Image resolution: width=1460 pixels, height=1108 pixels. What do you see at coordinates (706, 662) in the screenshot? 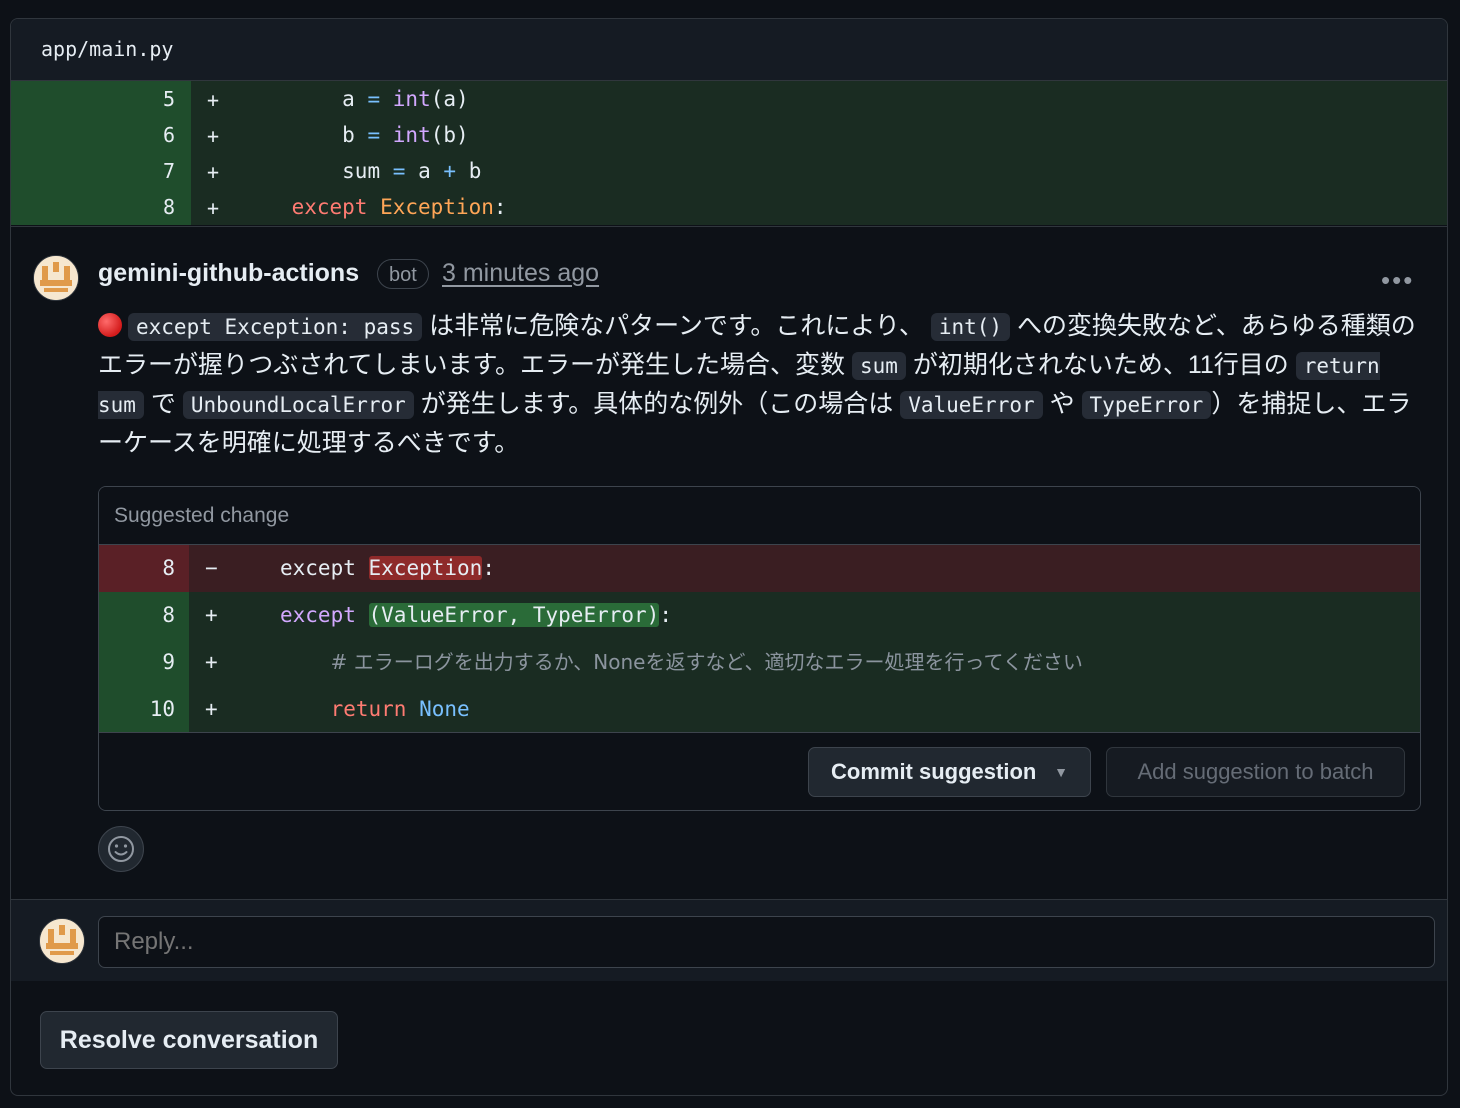
I see `code-line: # エラーログを出力するか、Noneを返すなど、適切なエラー処理を行ってください` at bounding box center [706, 662].